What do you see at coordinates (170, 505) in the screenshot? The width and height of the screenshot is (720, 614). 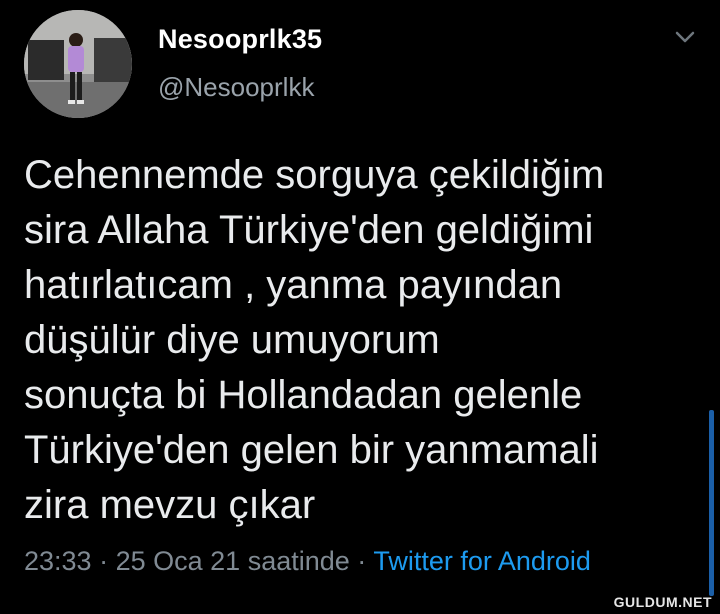 I see `tweet-text-line: zira mevzu çıkar` at bounding box center [170, 505].